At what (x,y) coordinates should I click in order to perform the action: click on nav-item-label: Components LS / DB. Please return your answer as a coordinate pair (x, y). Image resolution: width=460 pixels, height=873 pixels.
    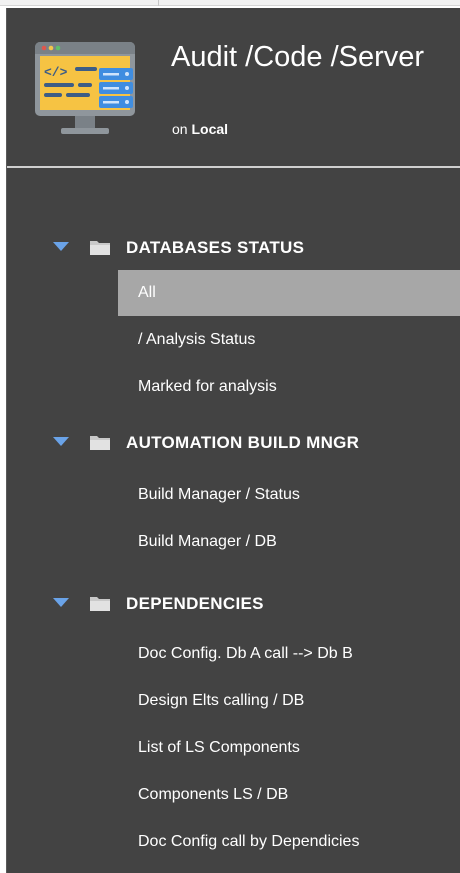
    Looking at the image, I should click on (213, 794).